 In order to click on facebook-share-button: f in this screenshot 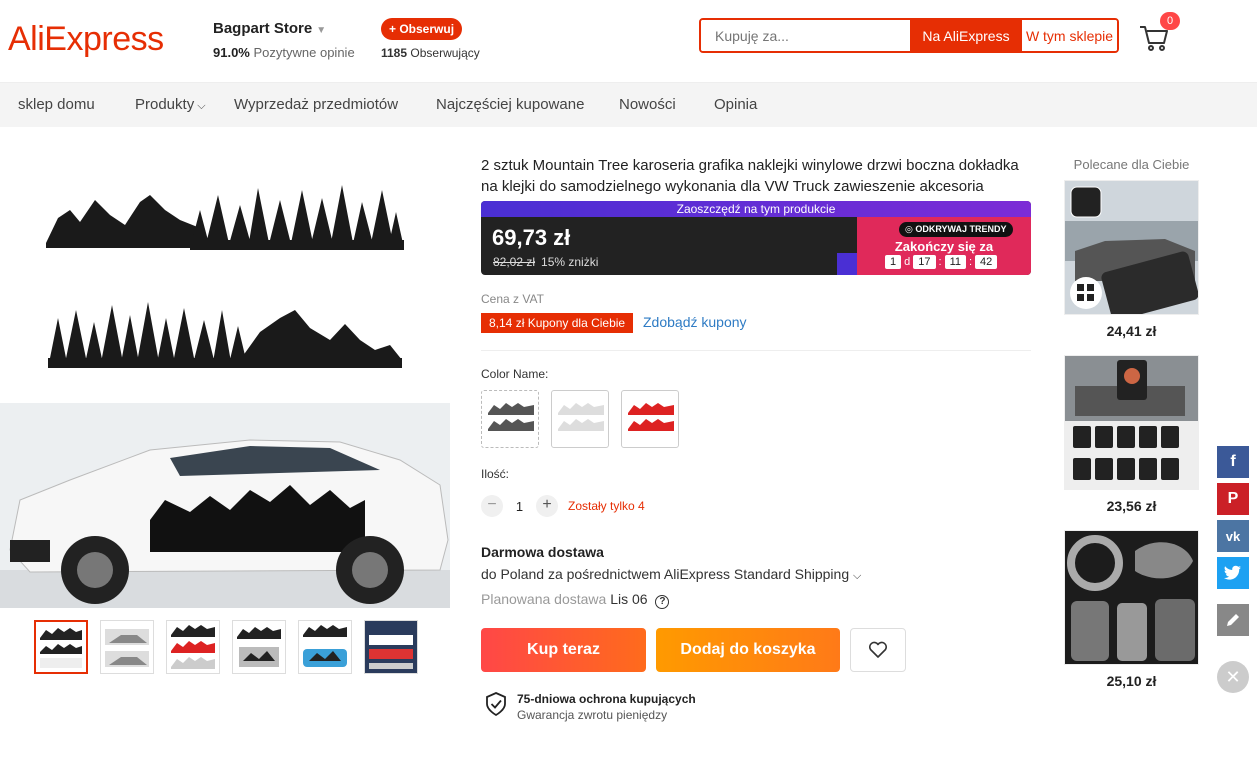, I will do `click(1233, 462)`.